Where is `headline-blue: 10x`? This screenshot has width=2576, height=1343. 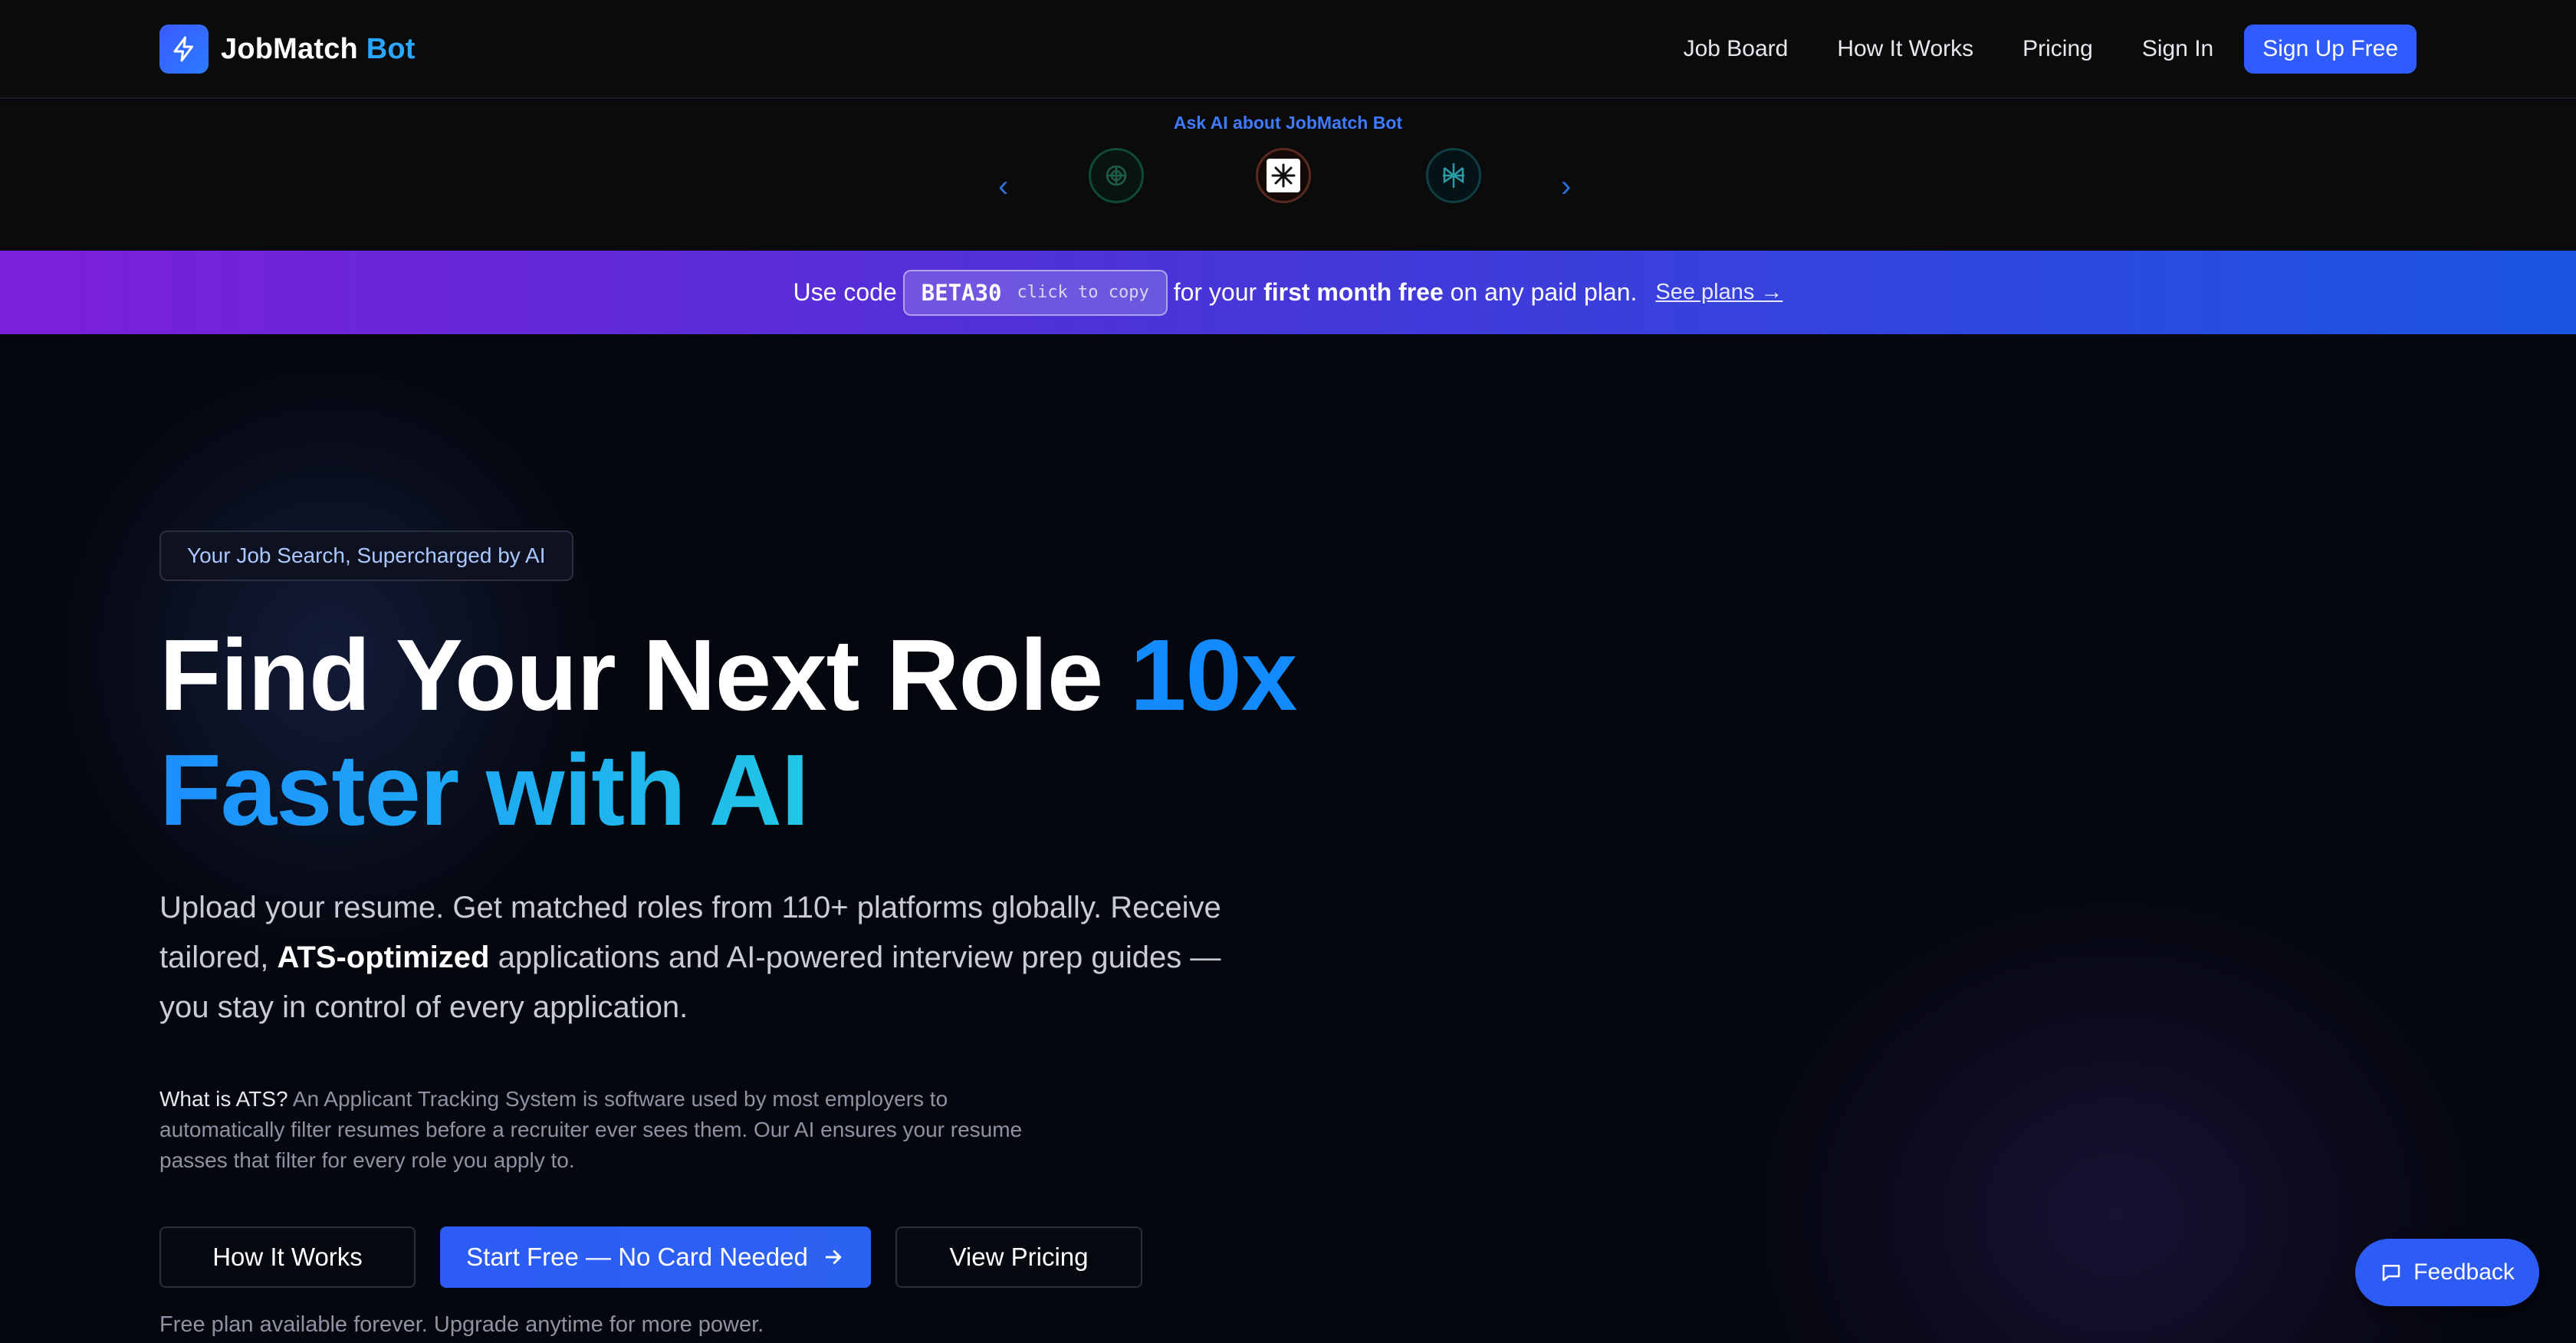
headline-blue: 10x is located at coordinates (1213, 675).